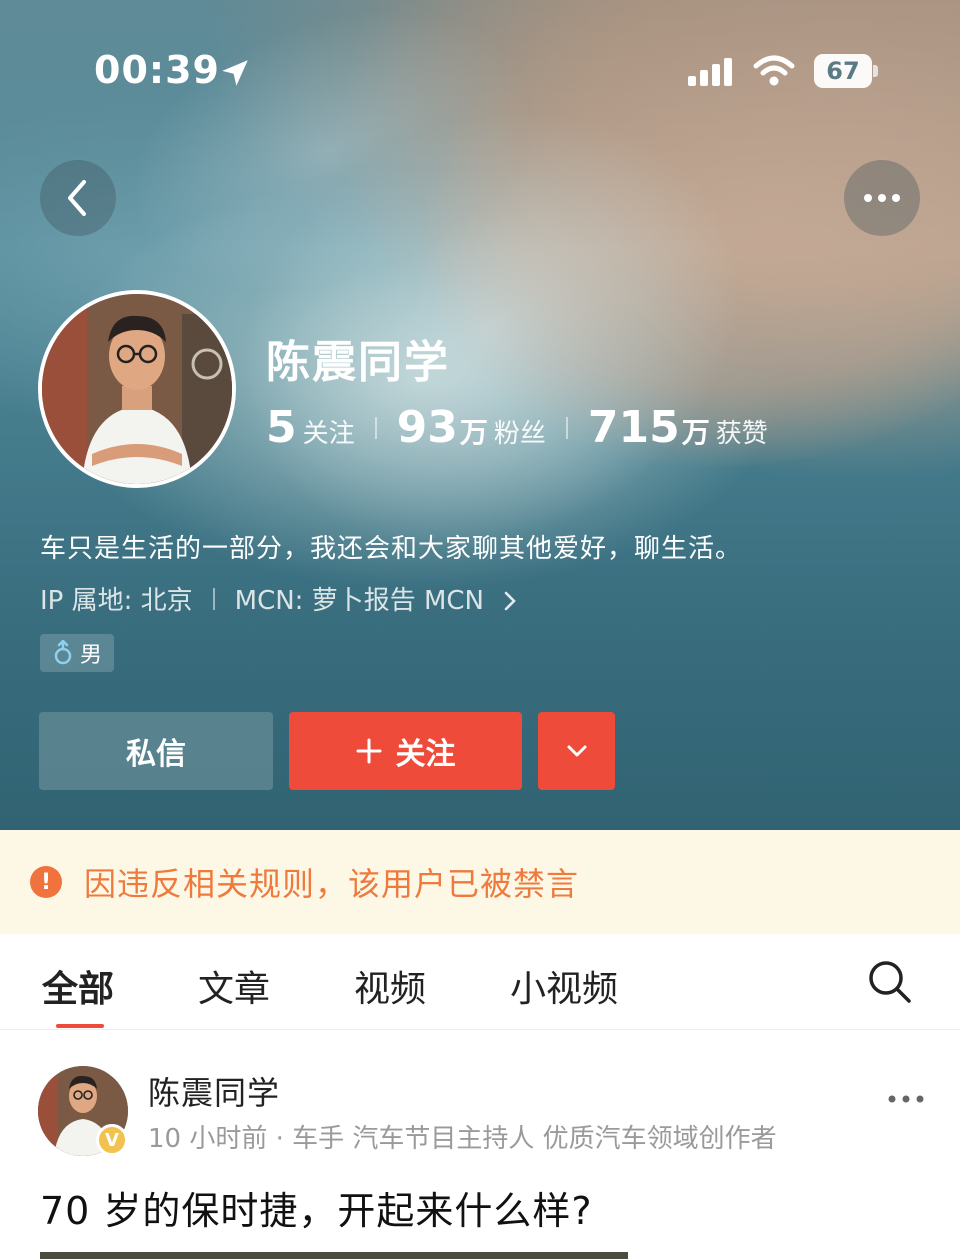  I want to click on mcn-label: MCN: 萝卜报告 MCN, so click(359, 601).